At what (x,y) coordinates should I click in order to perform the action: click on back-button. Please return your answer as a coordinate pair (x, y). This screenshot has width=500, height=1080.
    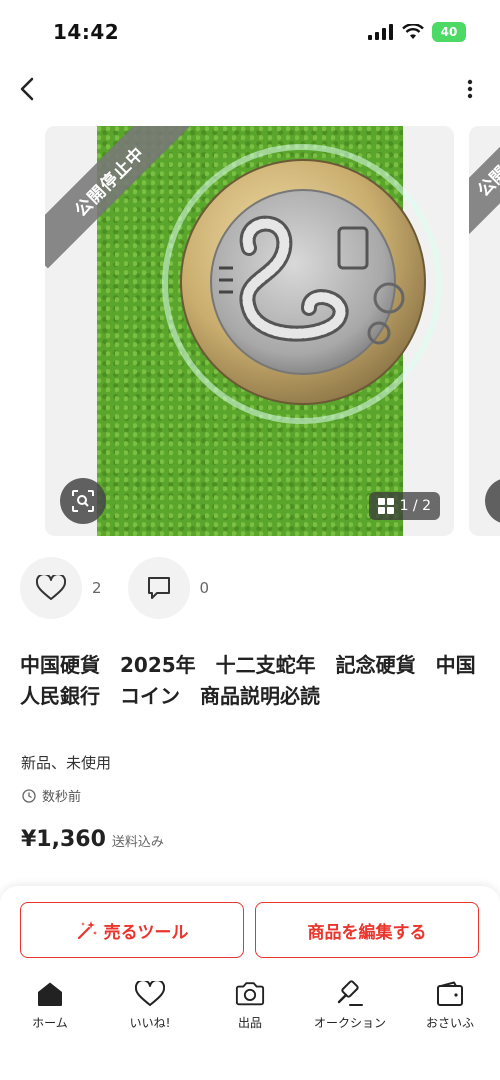
    Looking at the image, I should click on (27, 89).